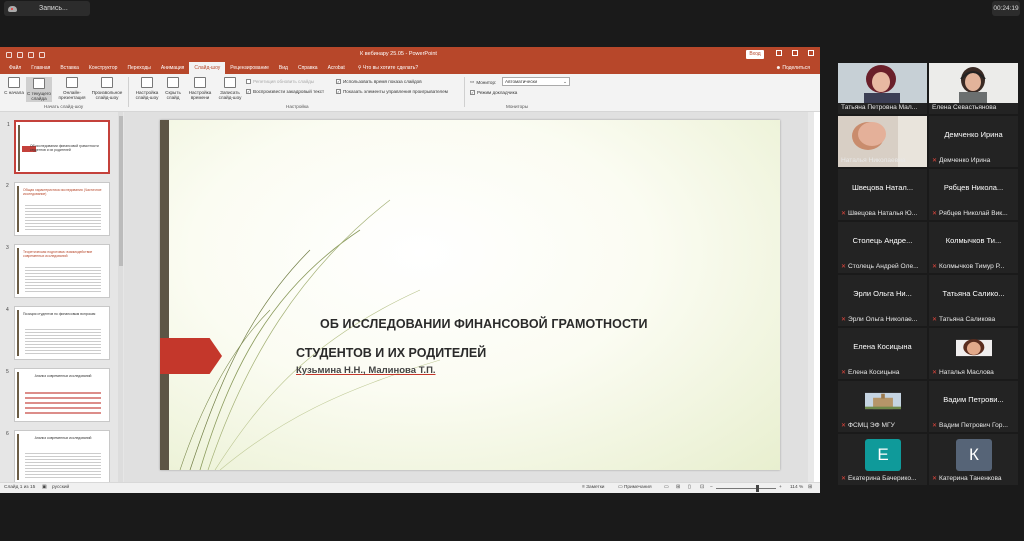  Describe the element at coordinates (283, 68) in the screenshot. I see `tab-view: Вид` at that location.